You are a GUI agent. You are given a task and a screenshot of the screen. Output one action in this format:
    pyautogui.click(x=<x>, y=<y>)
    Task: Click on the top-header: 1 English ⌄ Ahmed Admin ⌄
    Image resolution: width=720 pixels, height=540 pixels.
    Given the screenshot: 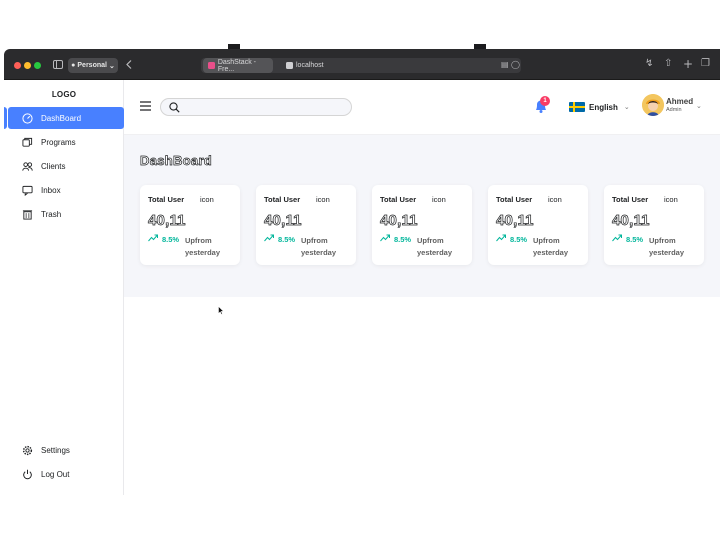 What is the action you would take?
    pyautogui.click(x=422, y=107)
    